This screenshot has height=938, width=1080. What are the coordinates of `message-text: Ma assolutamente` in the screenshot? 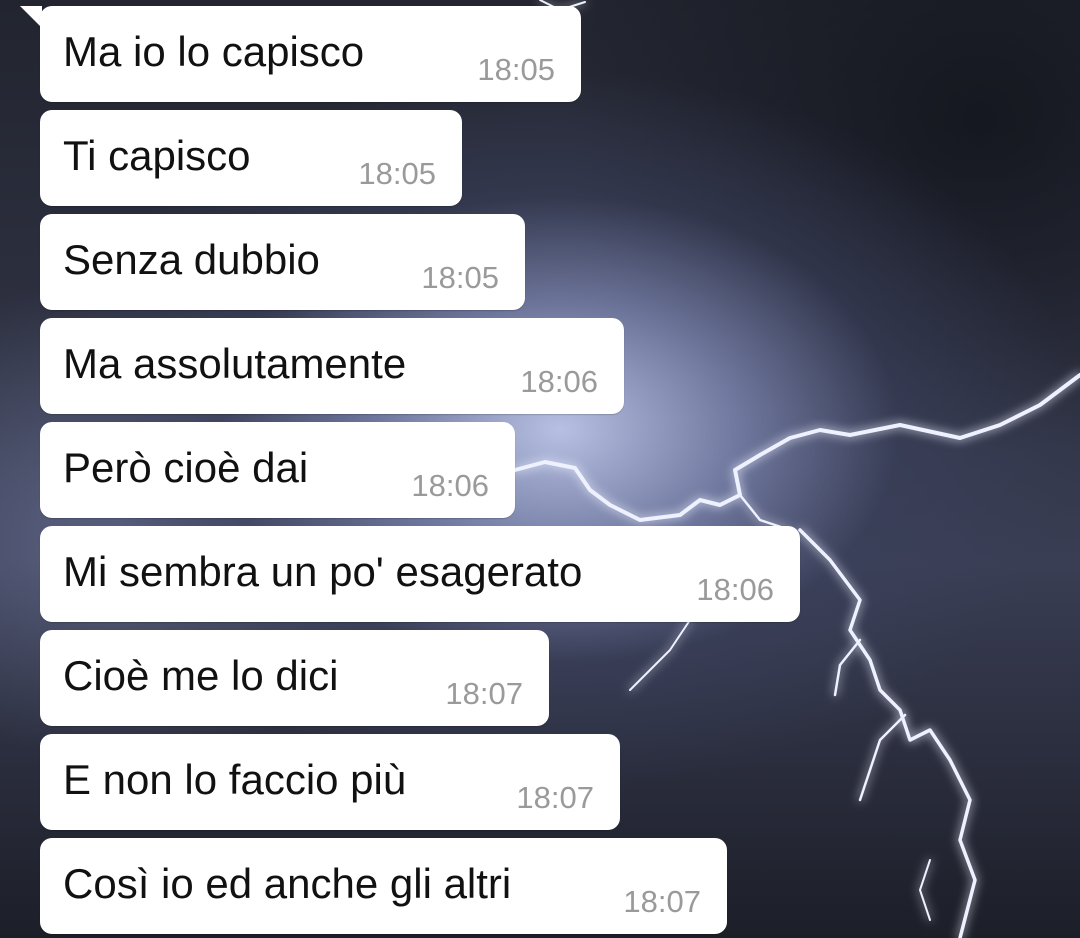 It's located at (235, 363).